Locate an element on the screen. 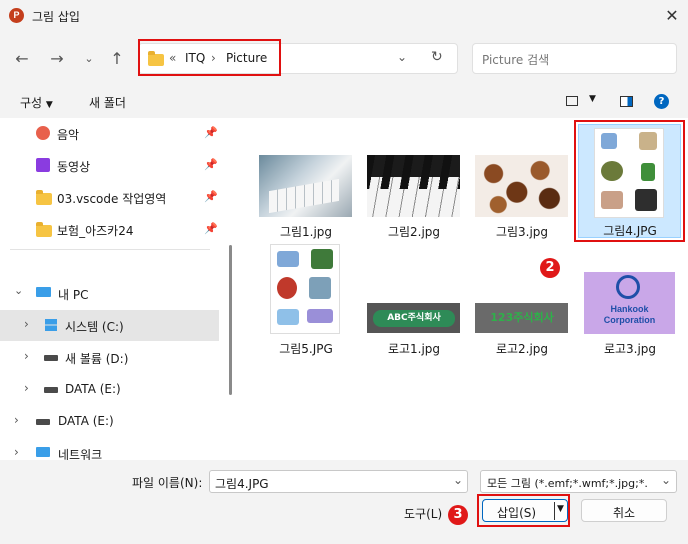 Image resolution: width=688 pixels, height=544 pixels. logo-text: Hankook Corporation is located at coordinates (629, 314).